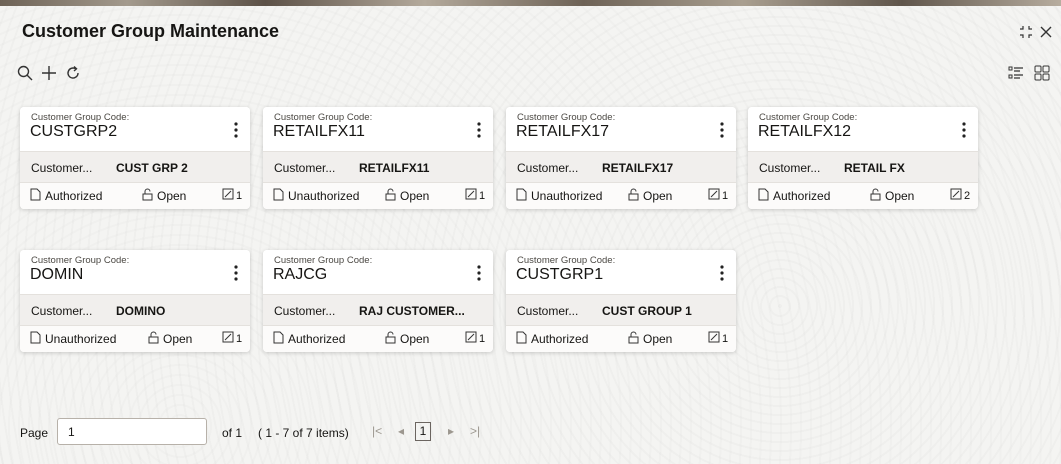 This screenshot has width=1061, height=464. I want to click on page-number-input, so click(132, 431).